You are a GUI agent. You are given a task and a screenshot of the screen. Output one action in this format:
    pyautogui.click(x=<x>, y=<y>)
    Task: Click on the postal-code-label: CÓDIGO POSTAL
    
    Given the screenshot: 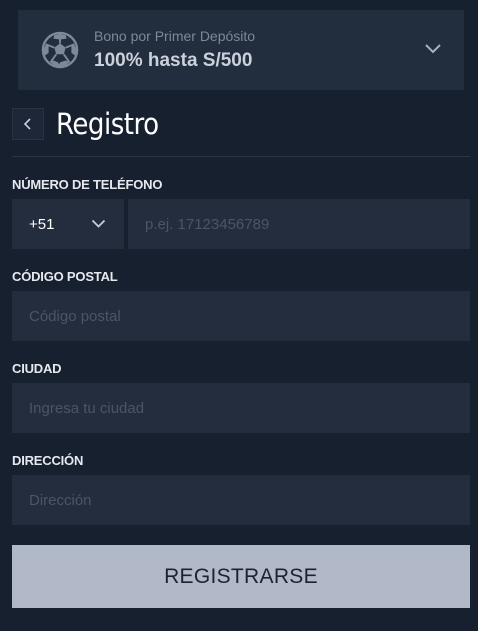 What is the action you would take?
    pyautogui.click(x=65, y=276)
    